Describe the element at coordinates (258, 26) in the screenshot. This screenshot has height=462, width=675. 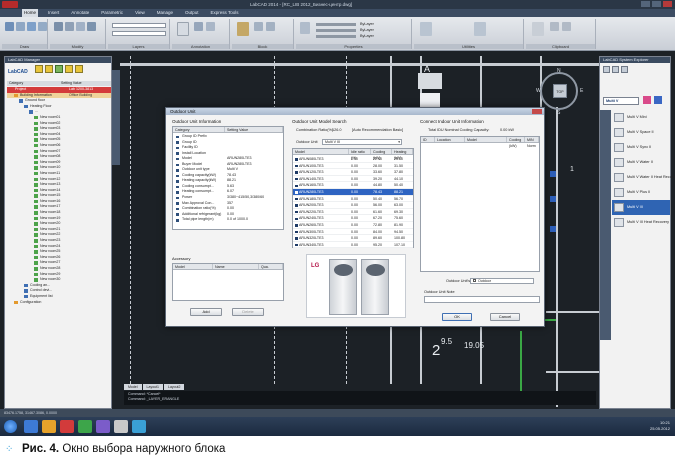
I see `create-block-icon` at that location.